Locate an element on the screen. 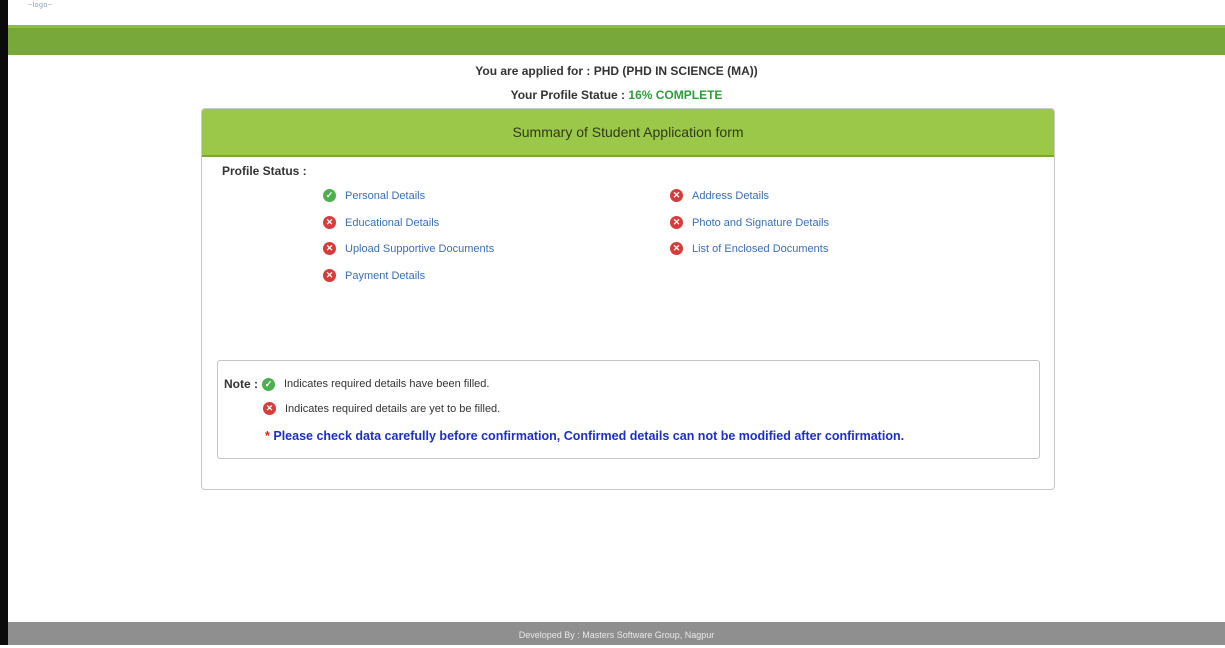 This screenshot has height=648, width=1225. profile-status-heading: Profile Status : is located at coordinates (264, 171).